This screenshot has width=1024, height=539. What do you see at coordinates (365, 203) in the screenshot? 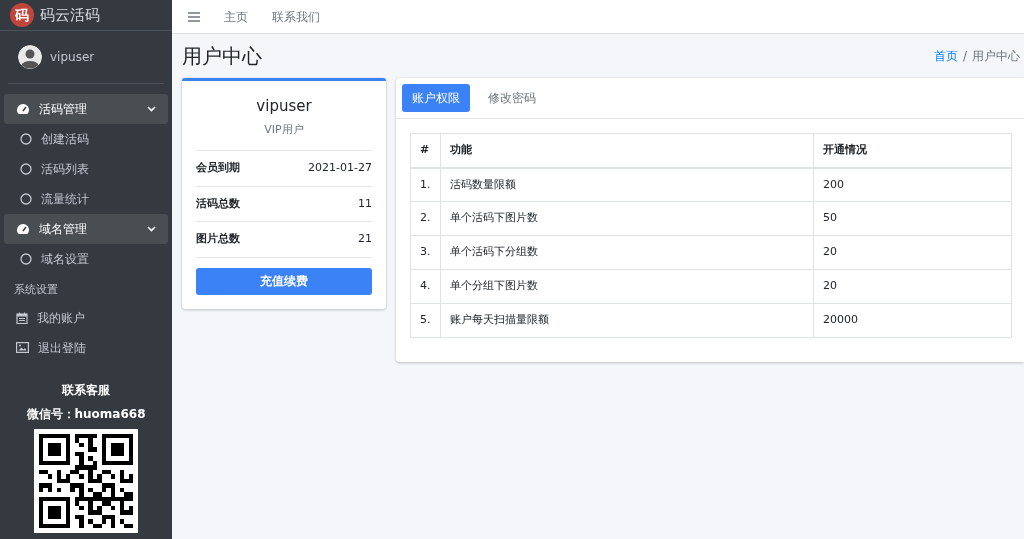
I see `stat-value: 11` at bounding box center [365, 203].